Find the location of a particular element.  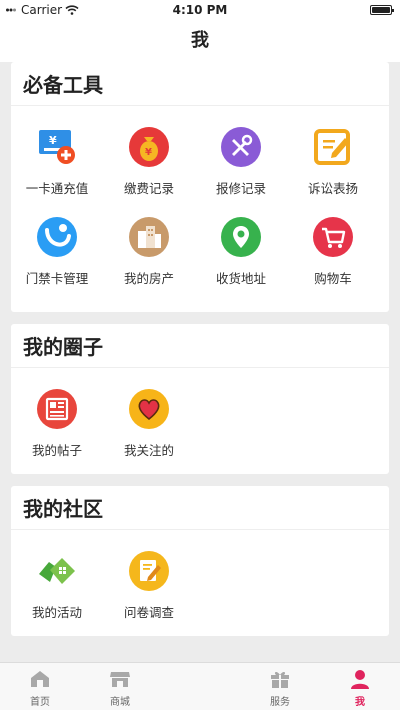

tools-card-title: 必备工具 is located at coordinates (200, 84).